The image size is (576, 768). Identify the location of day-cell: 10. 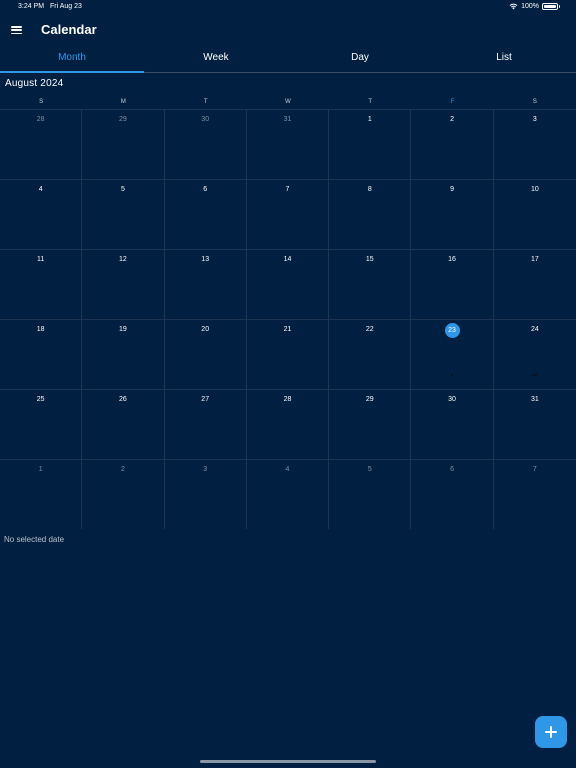
(534, 214).